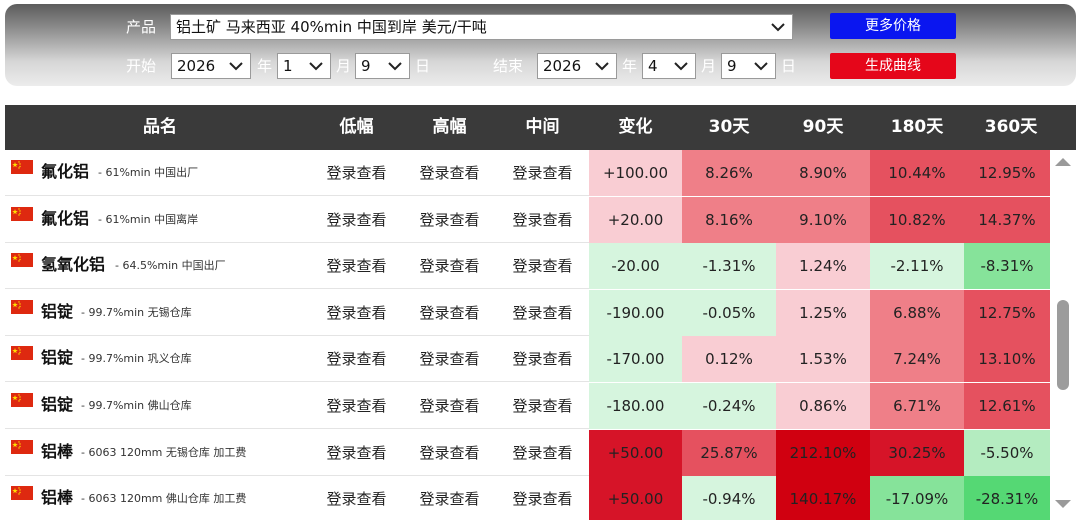 The image size is (1080, 520). Describe the element at coordinates (709, 66) in the screenshot. I see `end-month-unit: 月` at that location.